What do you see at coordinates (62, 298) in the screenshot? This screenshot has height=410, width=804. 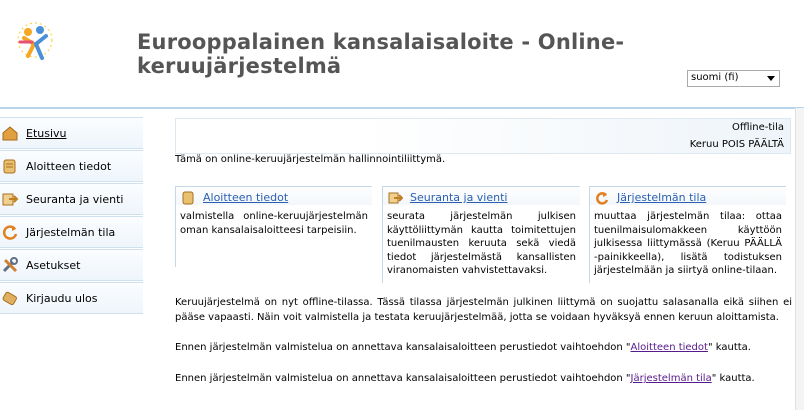 I see `sidebar-item-label: Kirjaudu ulos` at bounding box center [62, 298].